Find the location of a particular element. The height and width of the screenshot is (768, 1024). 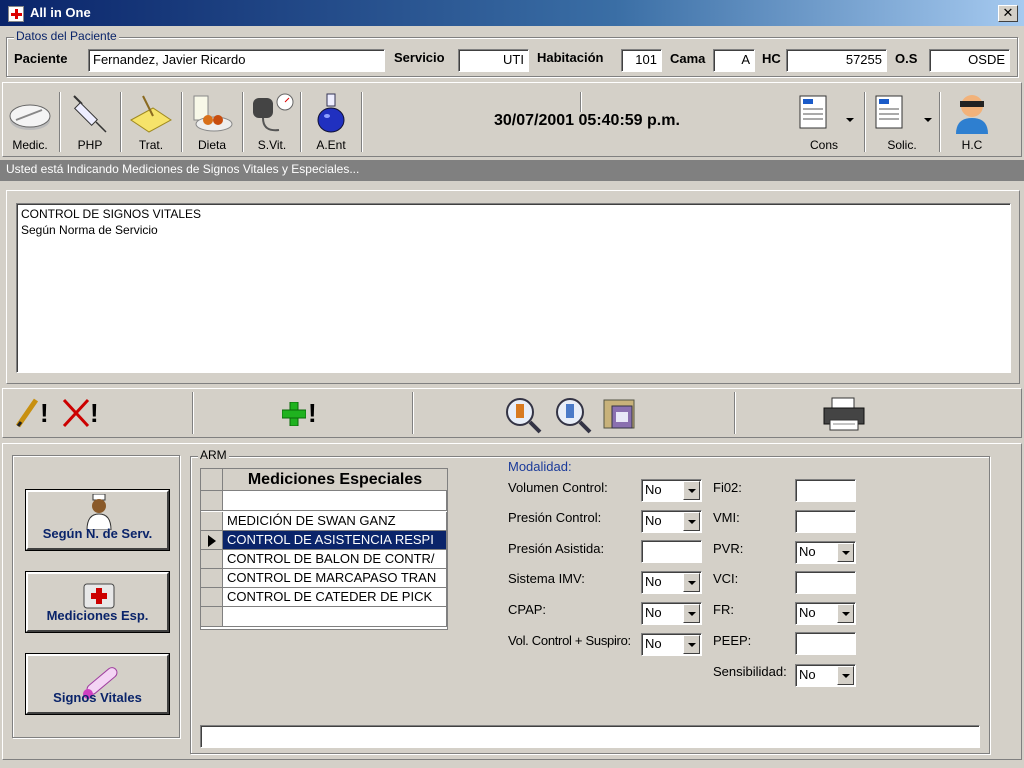

grid-header: Mediciones Especiales is located at coordinates (335, 480).